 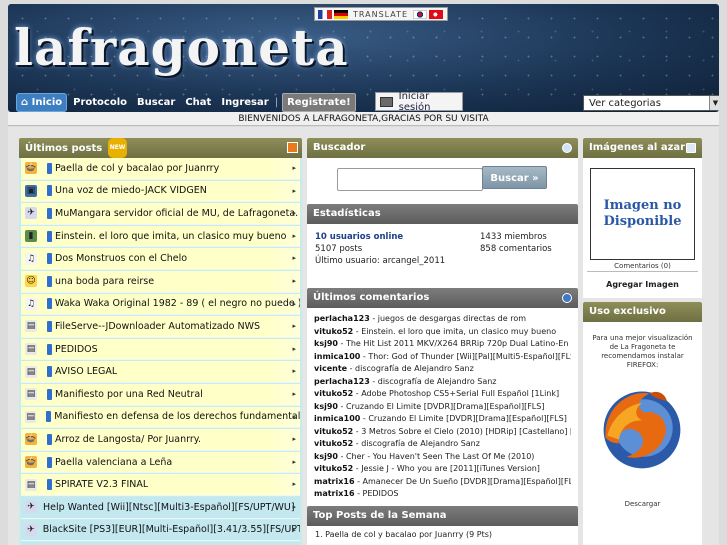 What do you see at coordinates (567, 298) in the screenshot?
I see `refresh-icon` at bounding box center [567, 298].